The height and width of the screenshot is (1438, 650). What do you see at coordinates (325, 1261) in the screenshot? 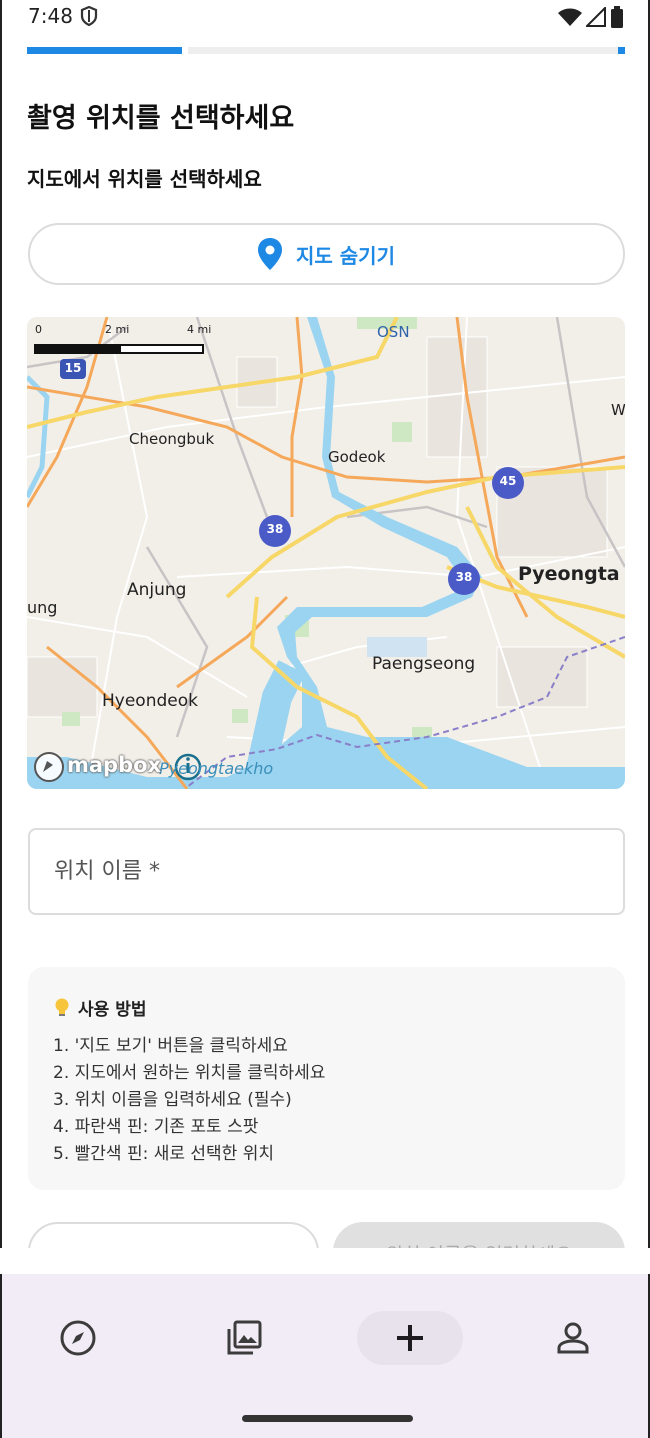
I see `scroll-clip` at bounding box center [325, 1261].